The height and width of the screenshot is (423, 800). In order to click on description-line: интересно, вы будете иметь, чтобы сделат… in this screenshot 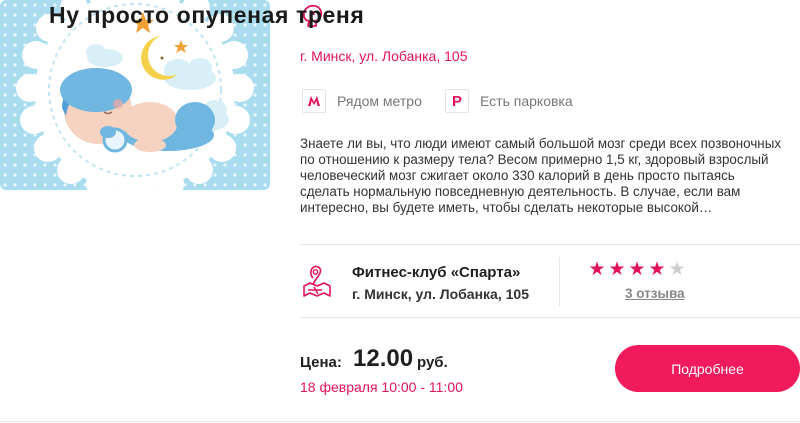, I will do `click(506, 207)`.